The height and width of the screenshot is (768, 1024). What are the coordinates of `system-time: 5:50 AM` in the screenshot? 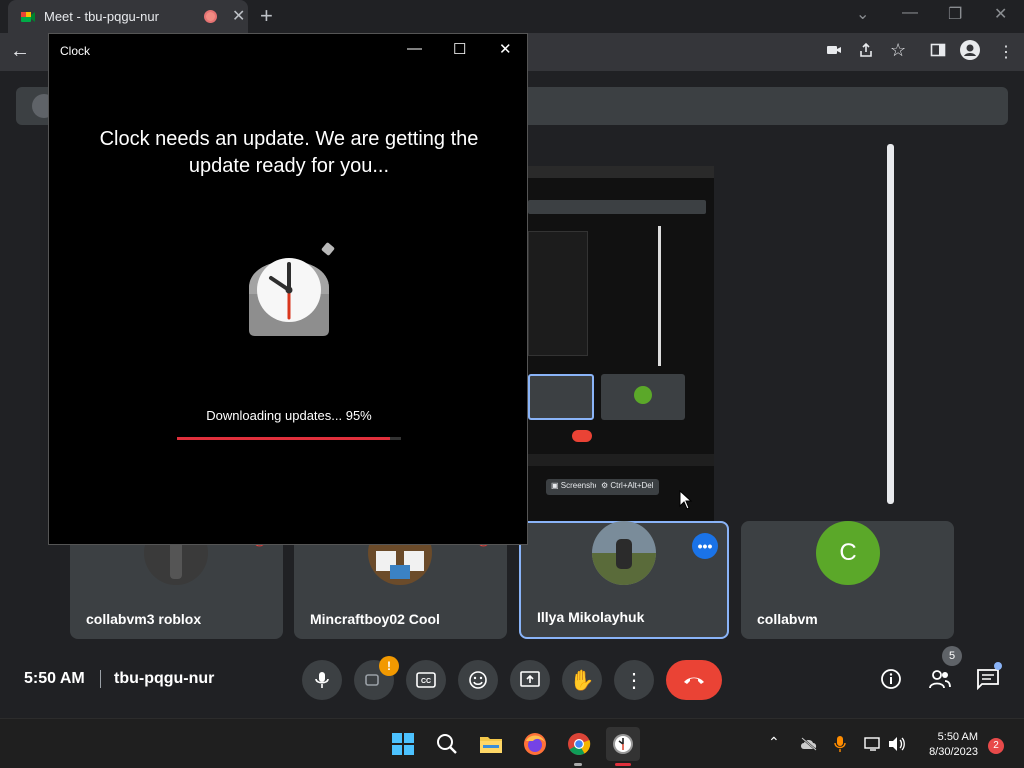 It's located at (957, 737).